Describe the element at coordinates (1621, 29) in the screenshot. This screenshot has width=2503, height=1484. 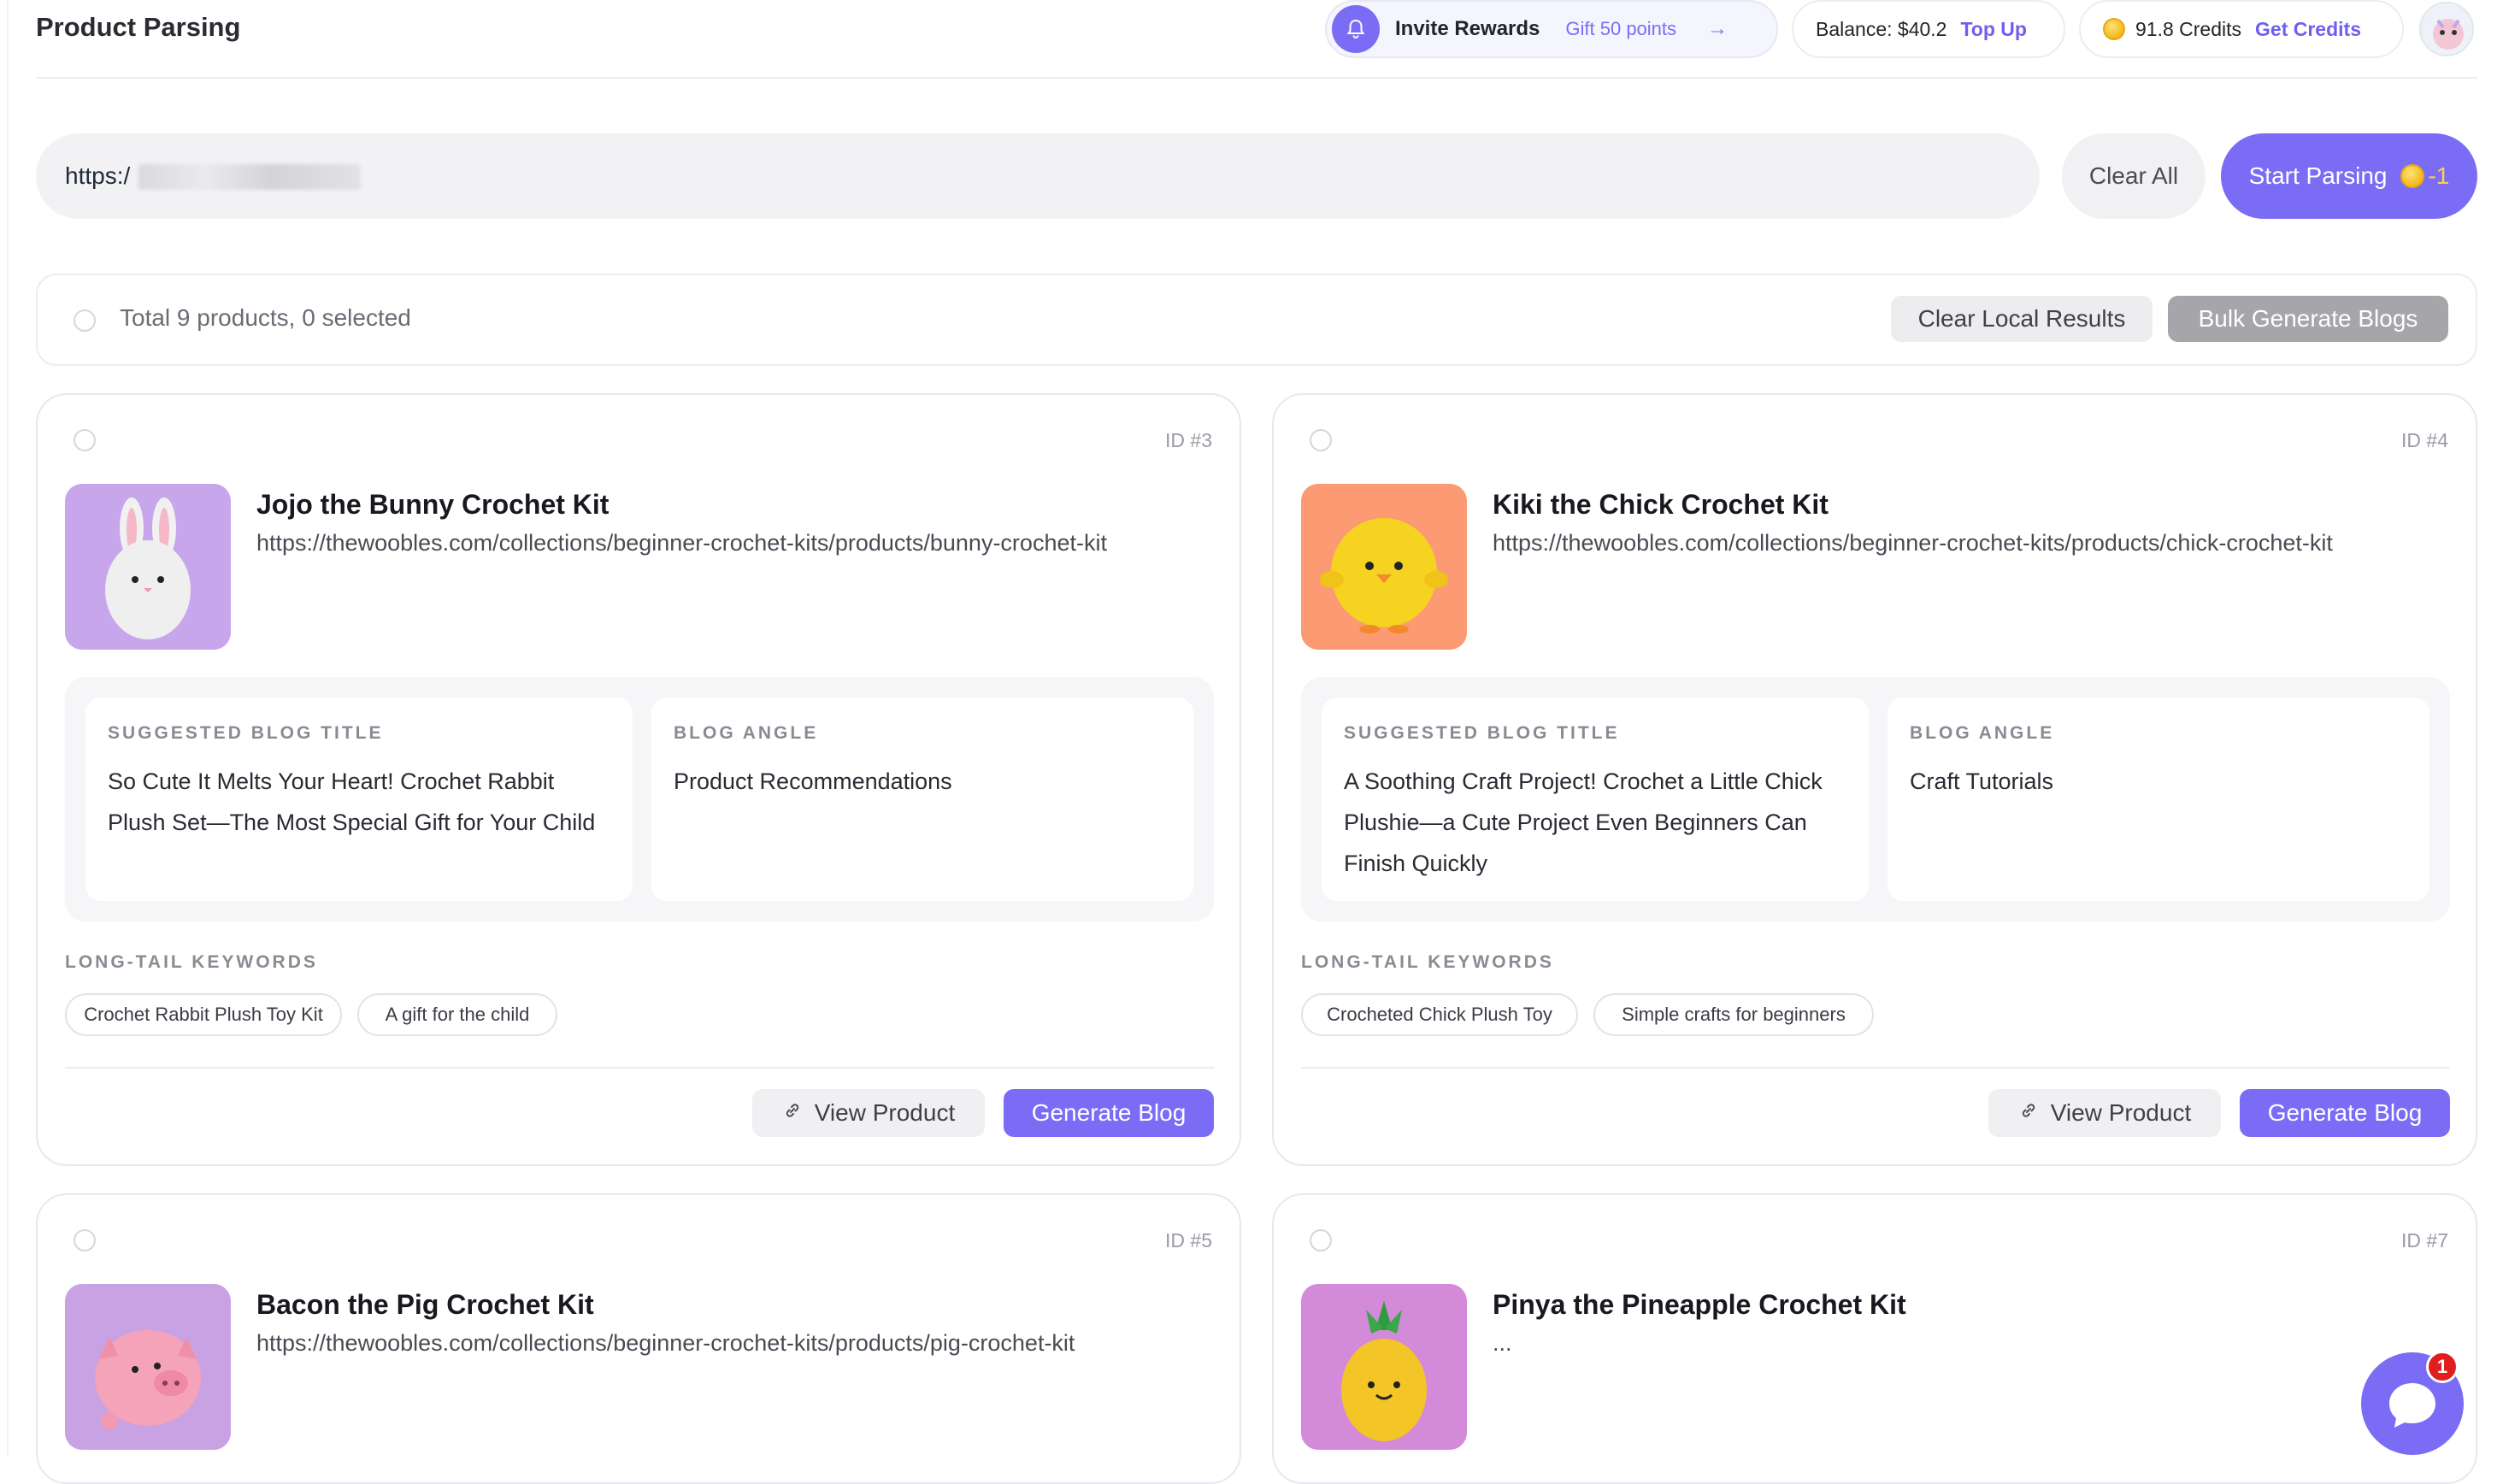
I see `gift-points-text: Gift 50 points` at that location.